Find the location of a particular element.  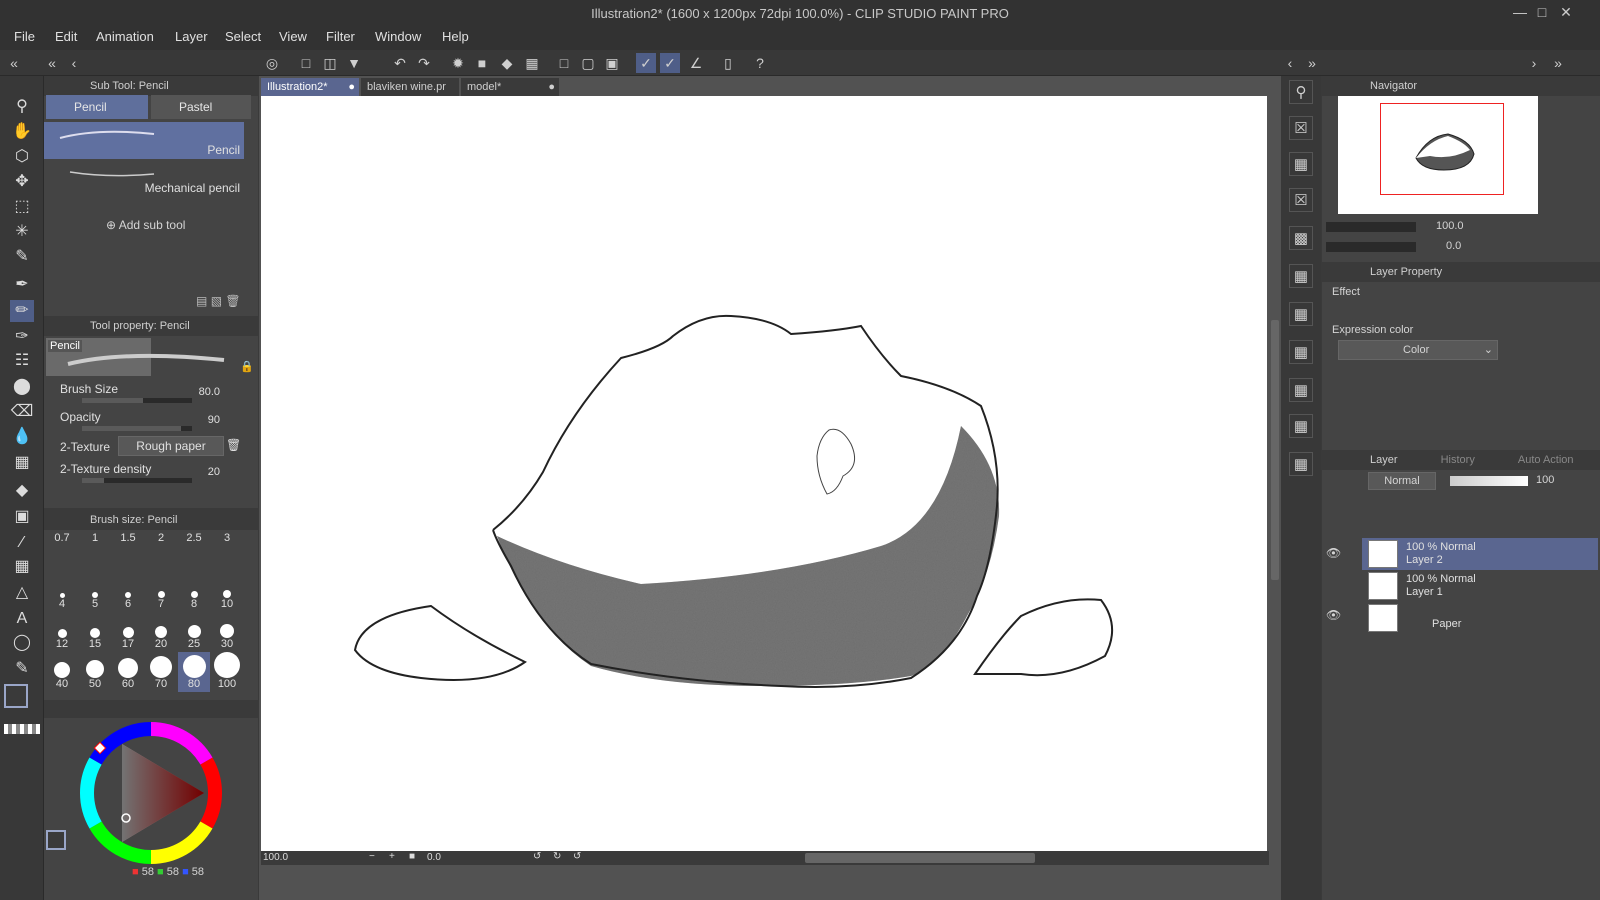

marquee-icon: ⬚ is located at coordinates (22, 207).